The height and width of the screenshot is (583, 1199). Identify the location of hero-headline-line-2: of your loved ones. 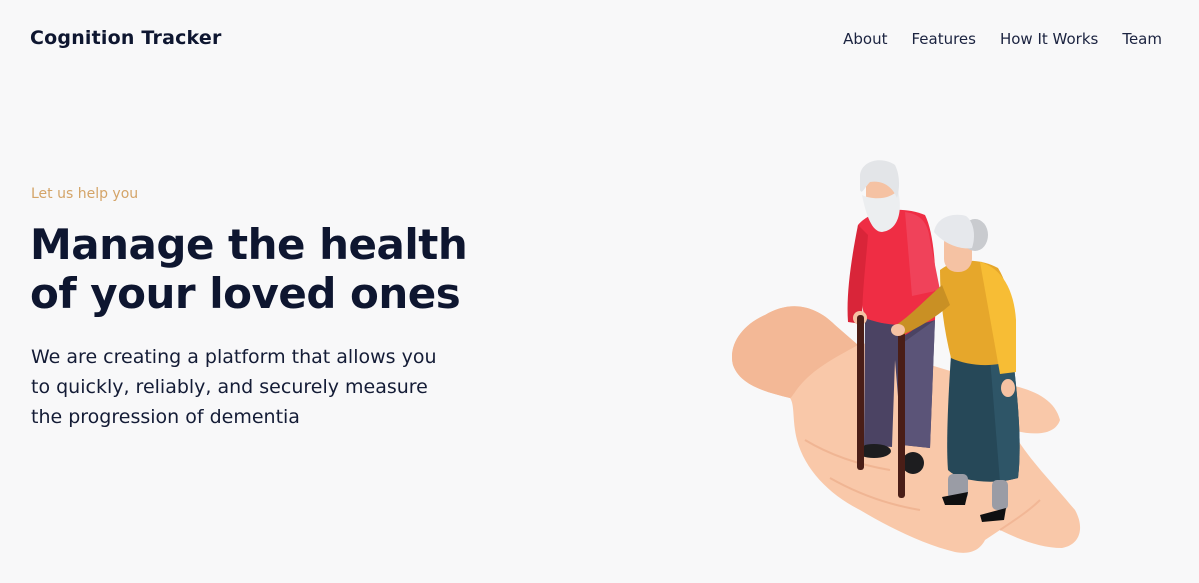
(245, 293).